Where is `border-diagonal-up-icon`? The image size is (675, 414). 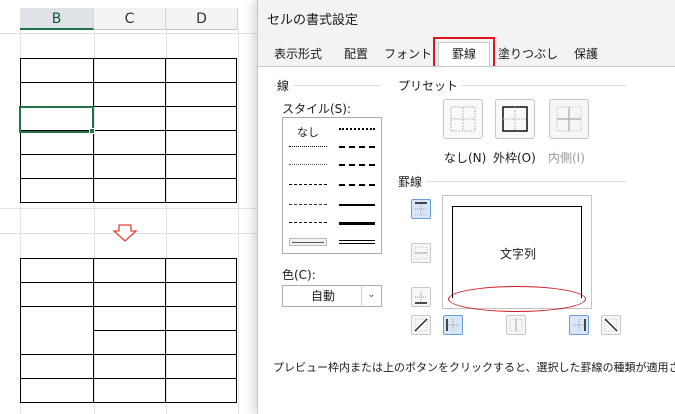
border-diagonal-up-icon is located at coordinates (421, 325).